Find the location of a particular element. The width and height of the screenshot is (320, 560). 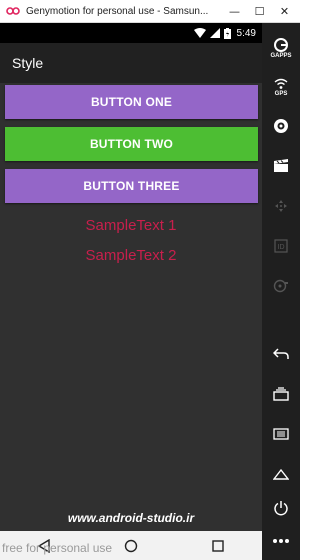

power-icon is located at coordinates (281, 508).